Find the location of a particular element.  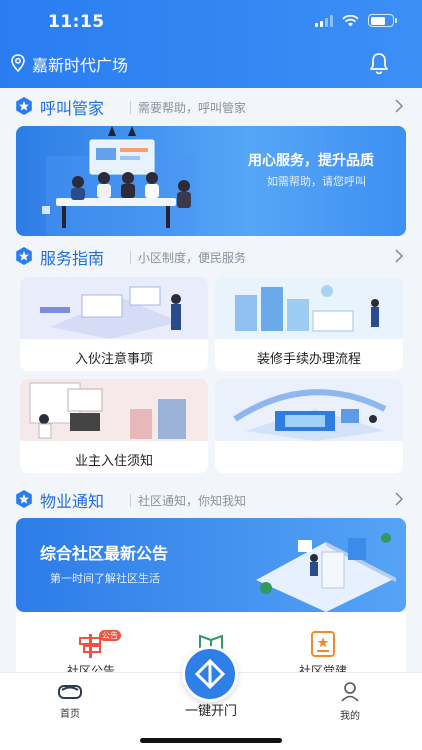

location-bar: 嘉新时代广场 is located at coordinates (211, 63).